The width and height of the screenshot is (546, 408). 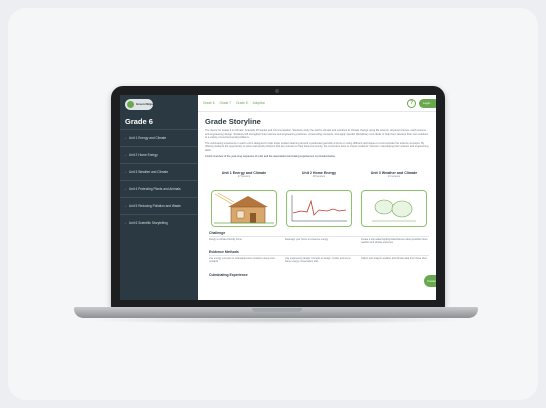 I want to click on energy-graph-image, so click(x=319, y=208).